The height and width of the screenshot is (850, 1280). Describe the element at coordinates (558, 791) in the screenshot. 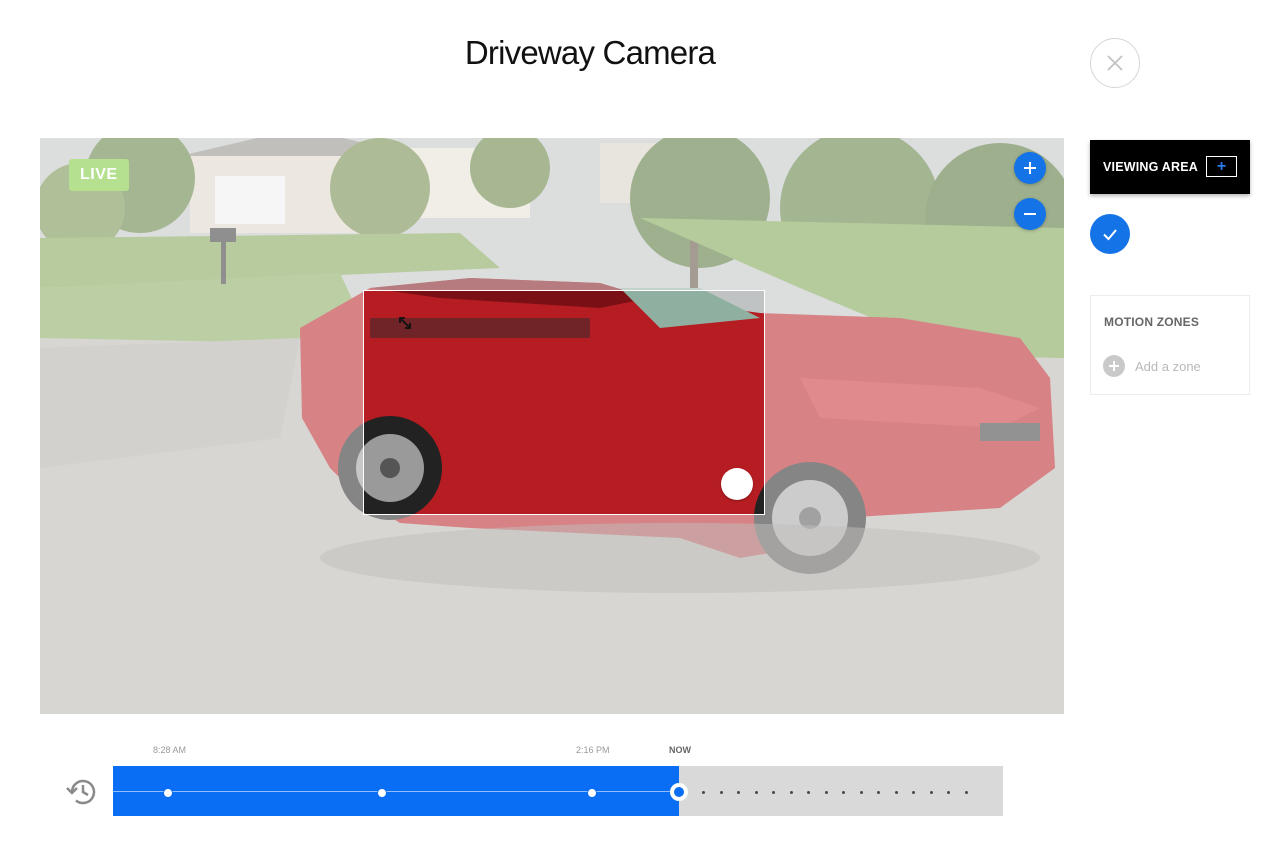

I see `timeline-scrubber` at that location.